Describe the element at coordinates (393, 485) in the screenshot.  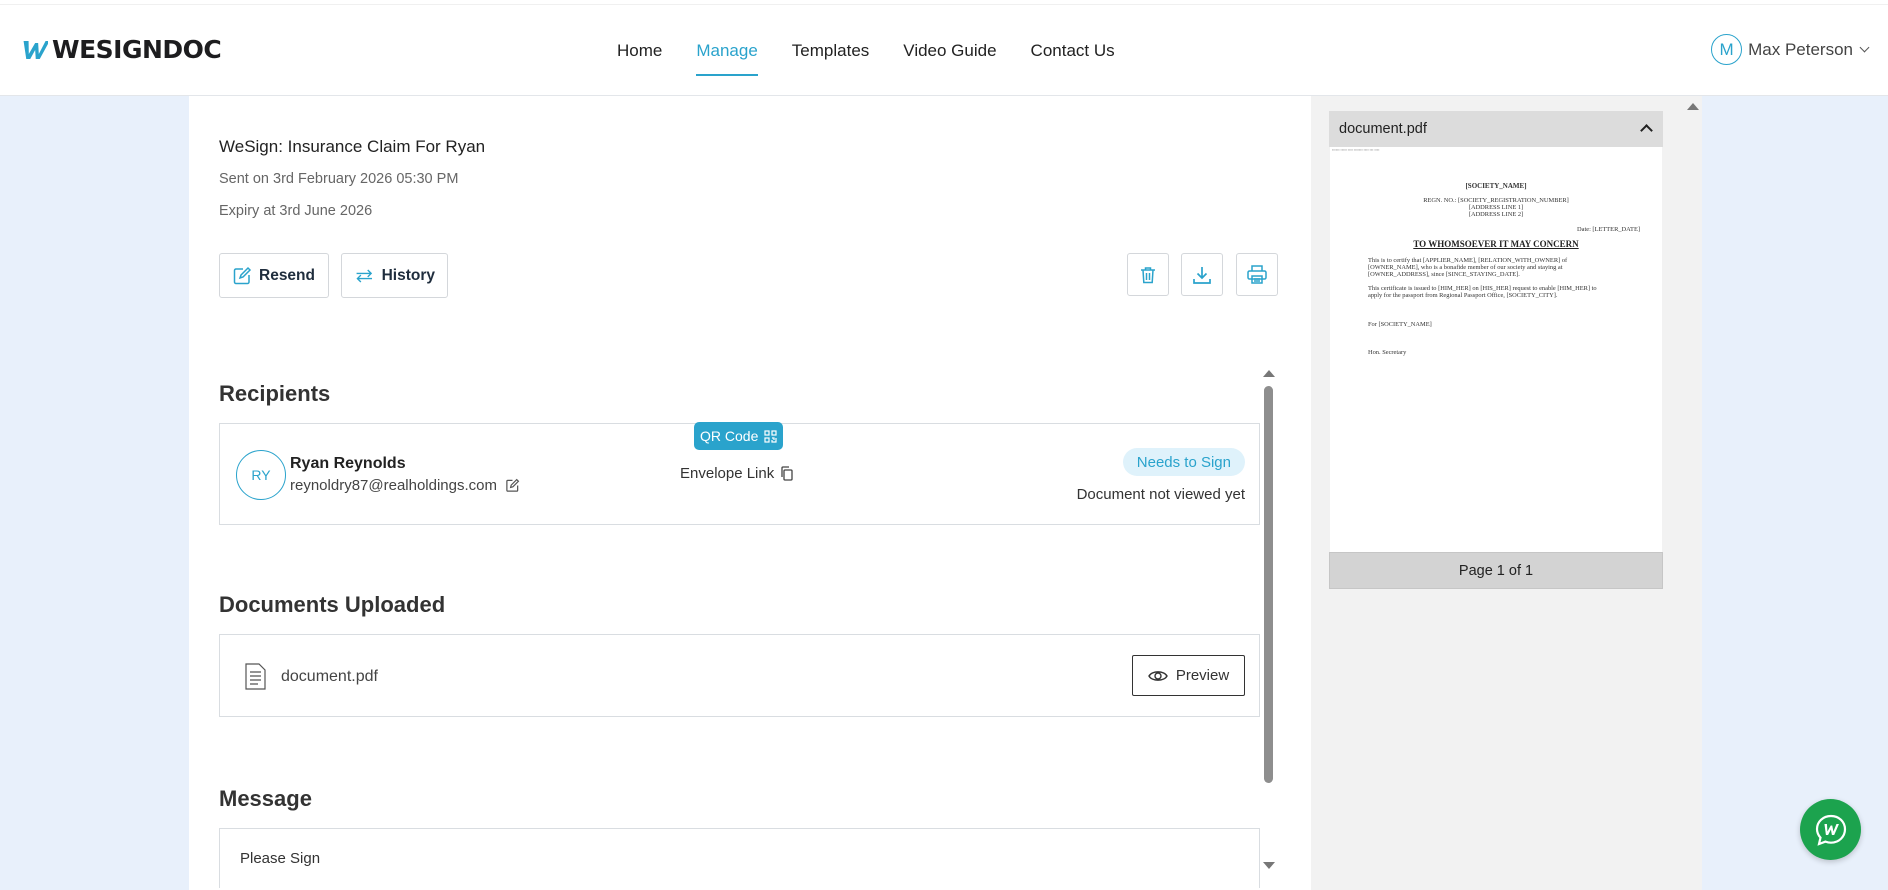
I see `recipient-email: reynoldry87@realholdings.com` at that location.